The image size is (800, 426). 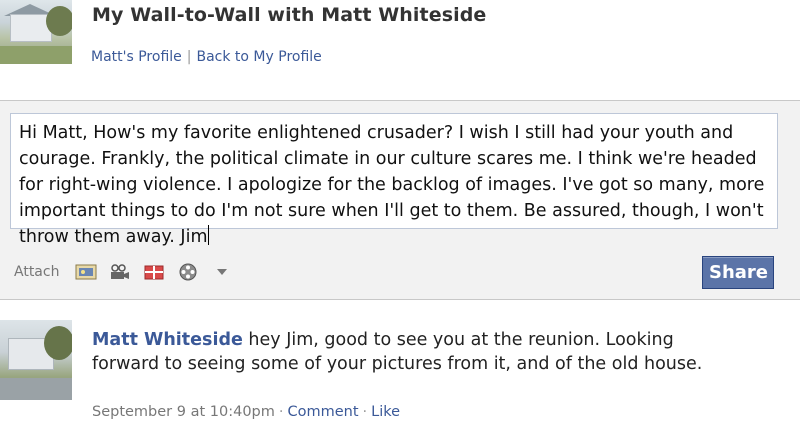 What do you see at coordinates (323, 412) in the screenshot?
I see `comment-link: Comment` at bounding box center [323, 412].